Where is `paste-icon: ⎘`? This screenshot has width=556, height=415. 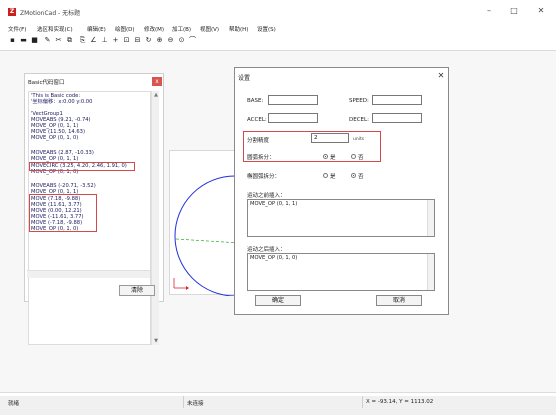
paste-icon: ⎘ is located at coordinates (82, 40).